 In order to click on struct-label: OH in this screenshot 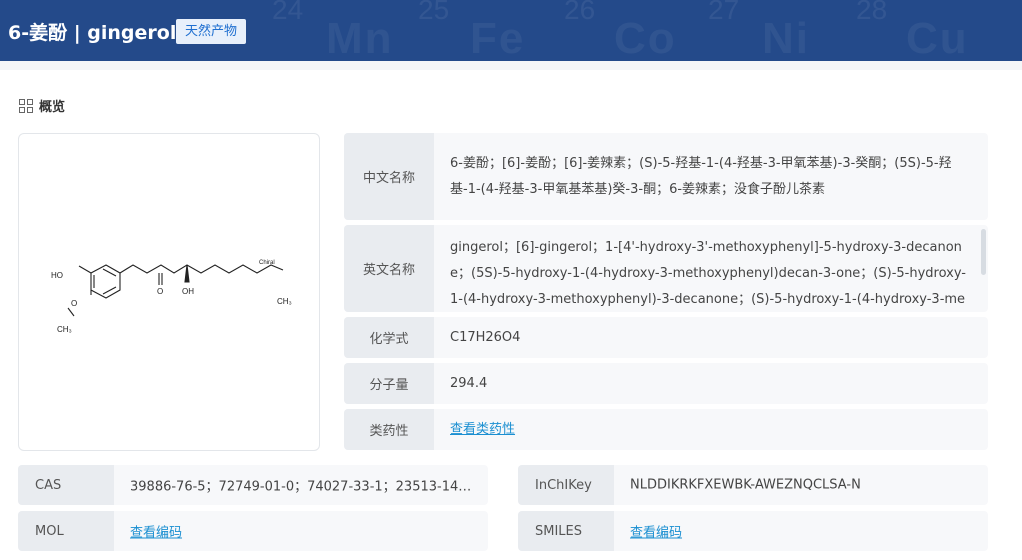, I will do `click(188, 291)`.